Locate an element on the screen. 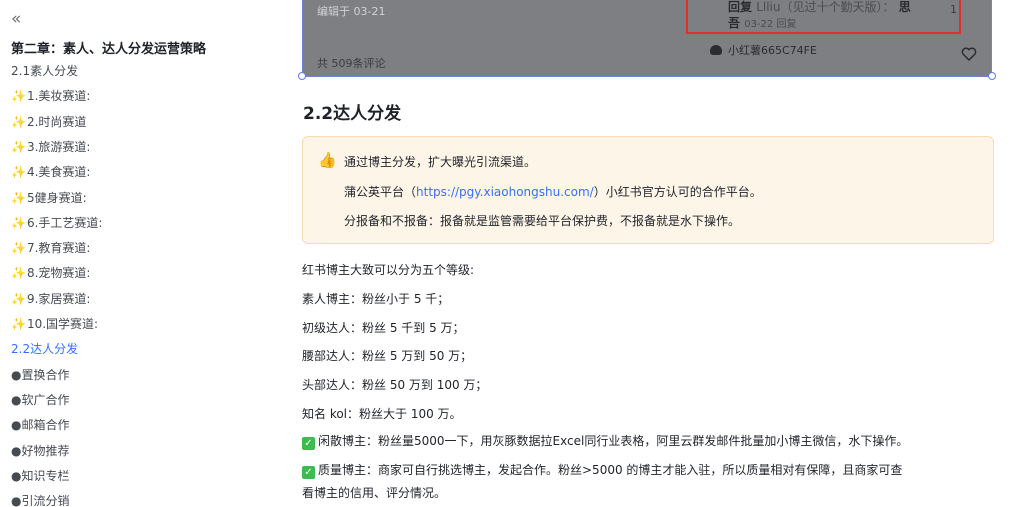 This screenshot has width=1024, height=507. toc-item-label: 2.1素人分发 is located at coordinates (45, 71).